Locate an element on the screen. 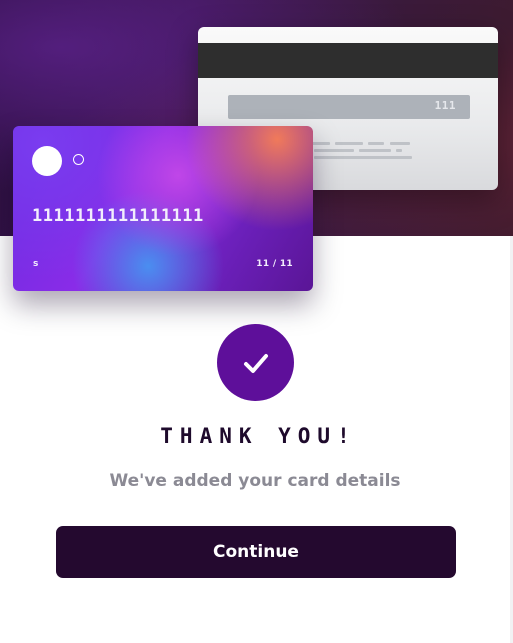  card-holder-name: s is located at coordinates (36, 264).